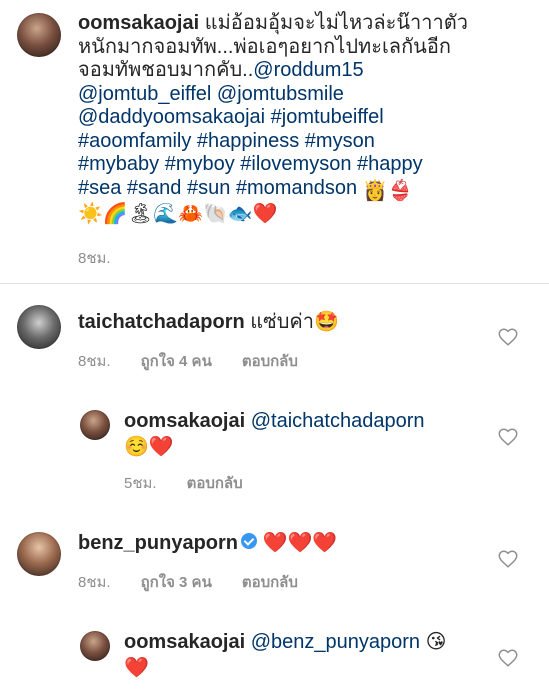 The image size is (549, 696). Describe the element at coordinates (215, 483) in the screenshot. I see `reply-reply-link: ตอบกลับ` at that location.